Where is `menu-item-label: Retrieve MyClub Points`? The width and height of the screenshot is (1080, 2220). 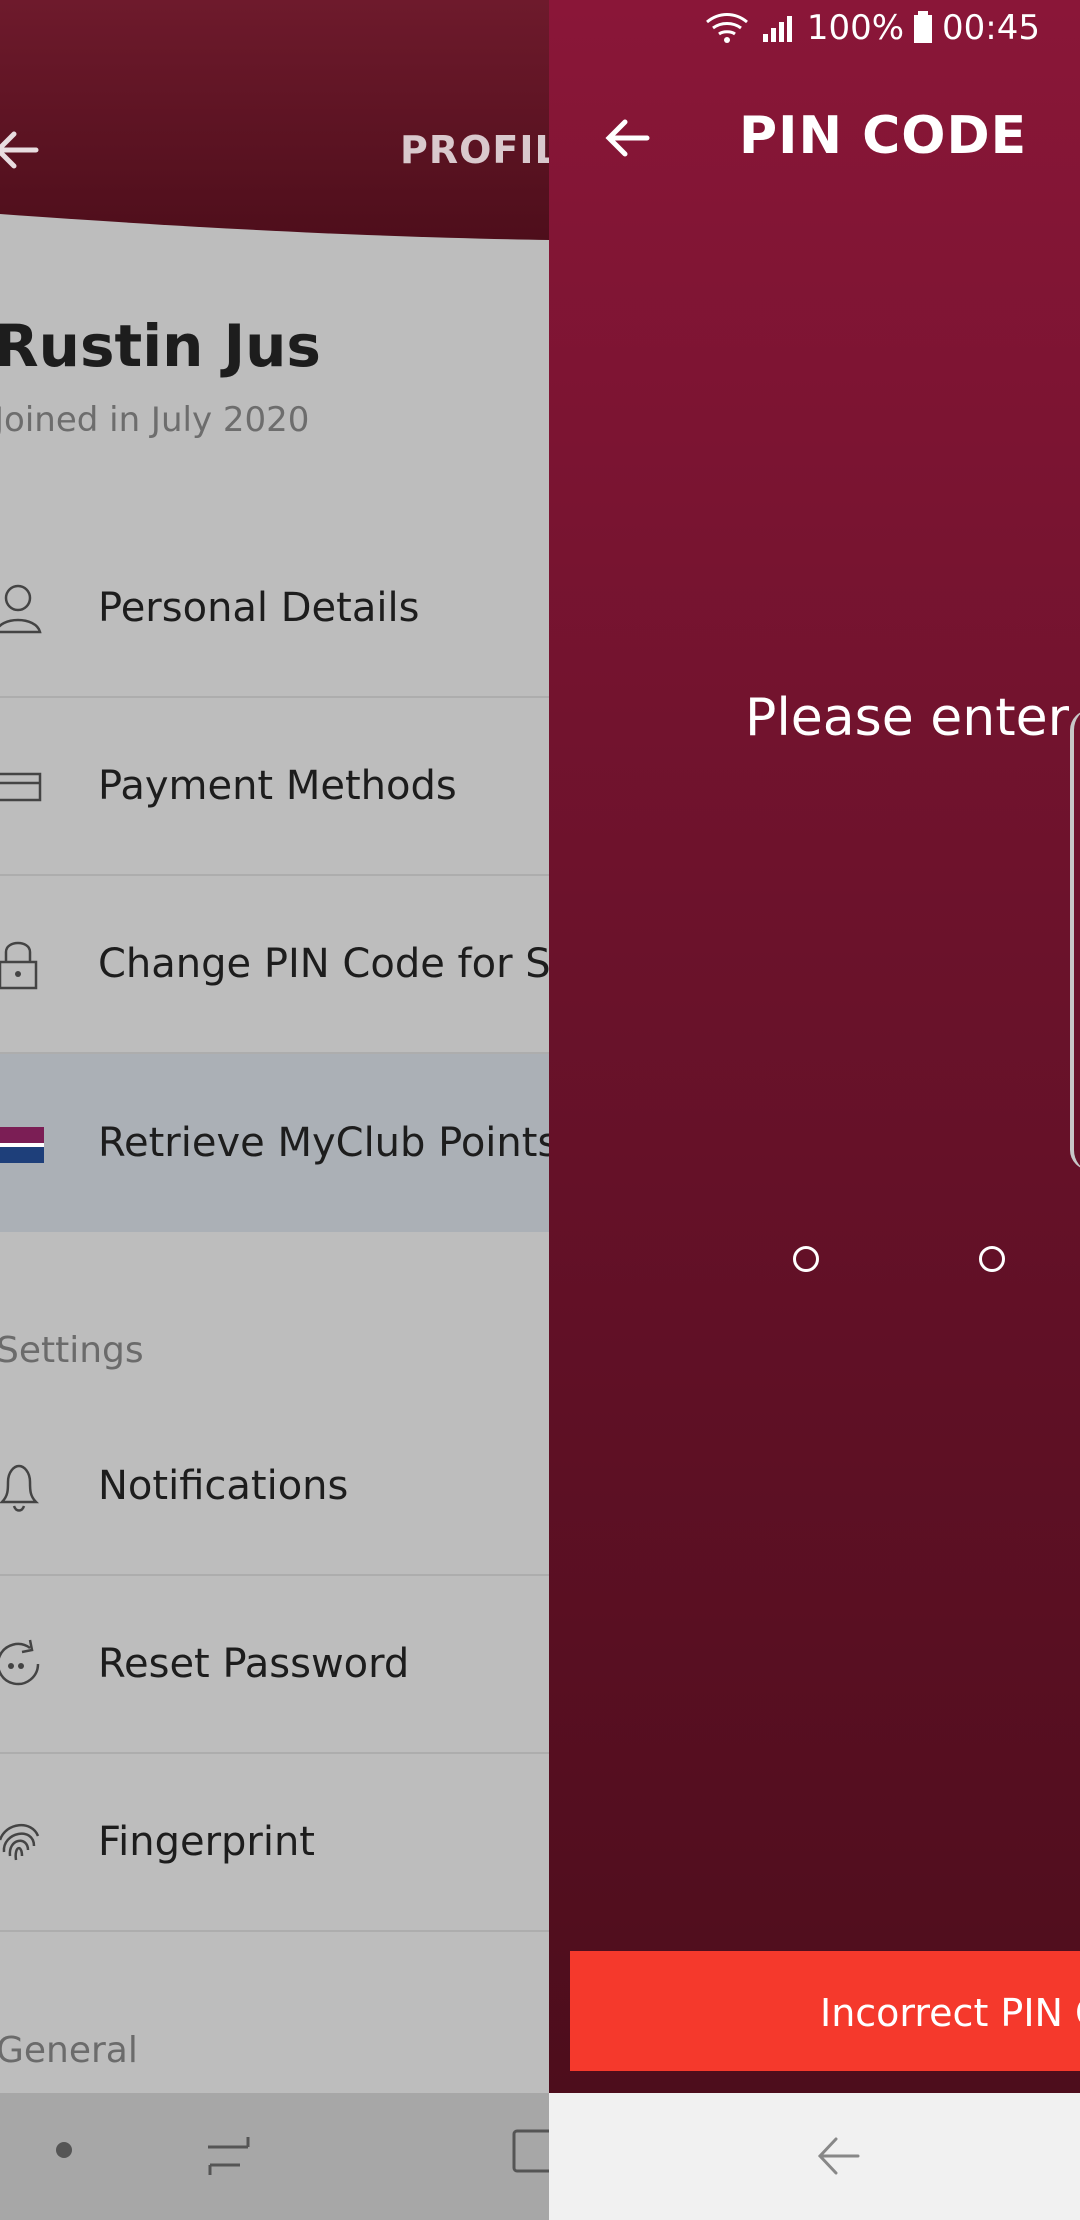
menu-item-label: Retrieve MyClub Points is located at coordinates (323, 1143).